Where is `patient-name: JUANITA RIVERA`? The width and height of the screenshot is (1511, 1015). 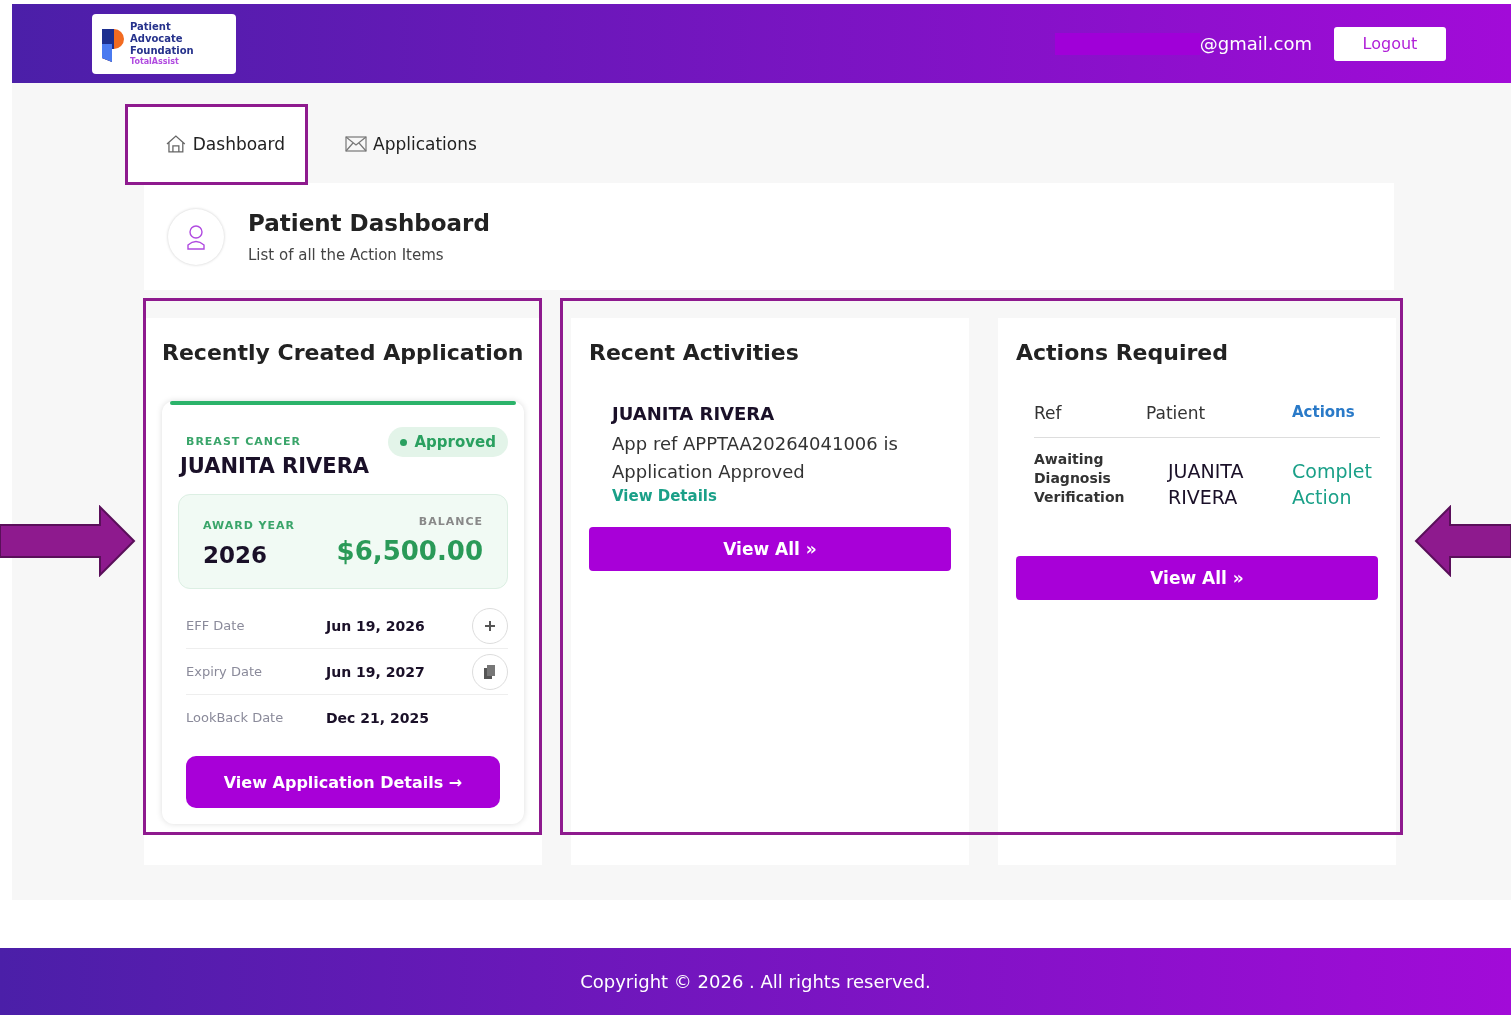 patient-name: JUANITA RIVERA is located at coordinates (275, 466).